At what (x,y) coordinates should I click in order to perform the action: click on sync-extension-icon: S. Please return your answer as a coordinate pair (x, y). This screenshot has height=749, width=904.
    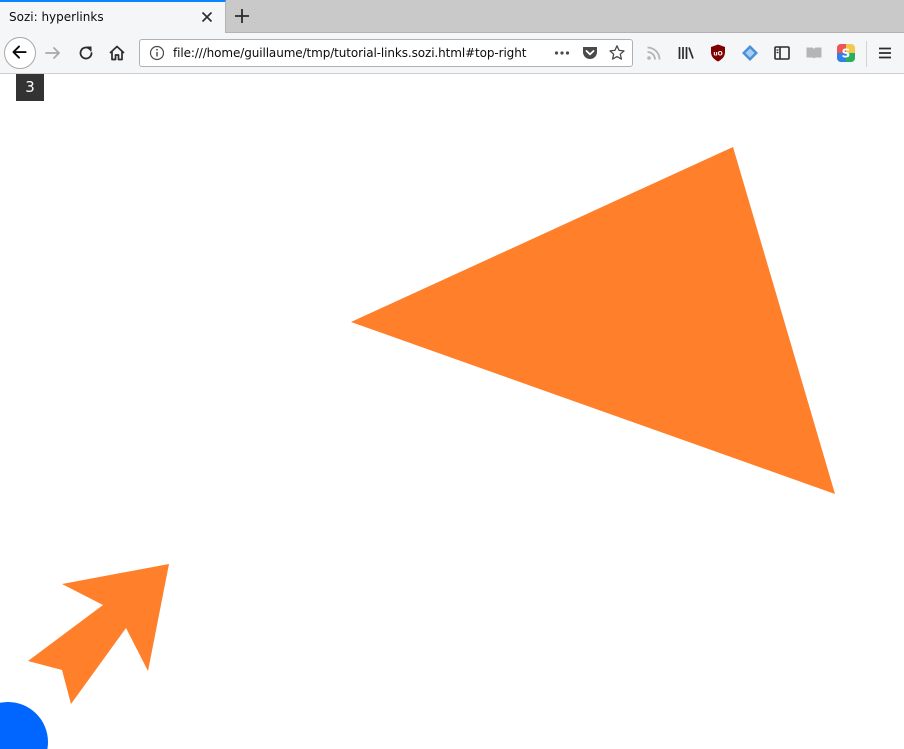
    Looking at the image, I should click on (846, 53).